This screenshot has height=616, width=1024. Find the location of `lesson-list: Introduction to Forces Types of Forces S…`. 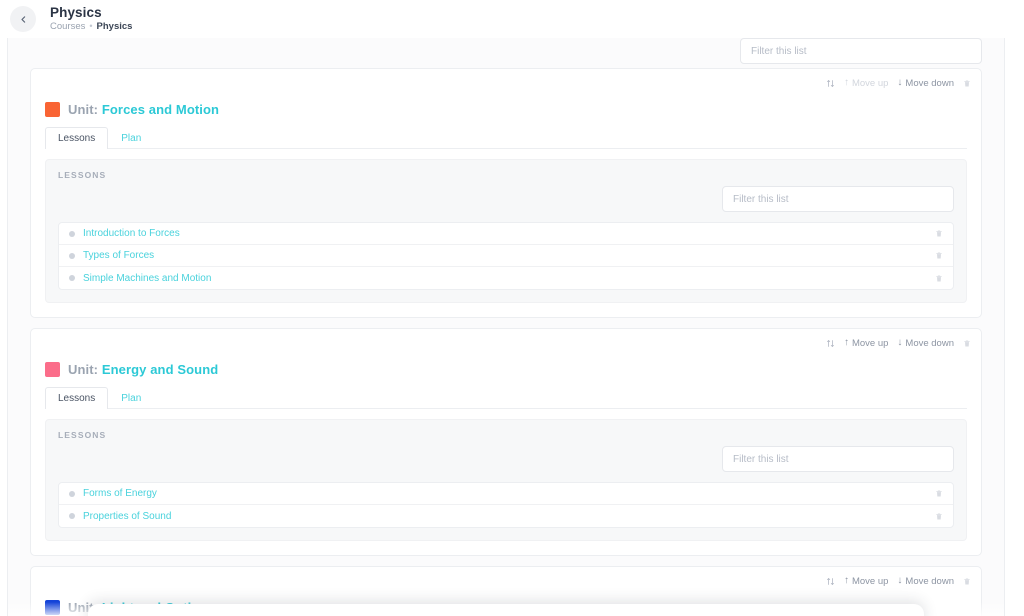

lesson-list: Introduction to Forces Types of Forces S… is located at coordinates (506, 256).